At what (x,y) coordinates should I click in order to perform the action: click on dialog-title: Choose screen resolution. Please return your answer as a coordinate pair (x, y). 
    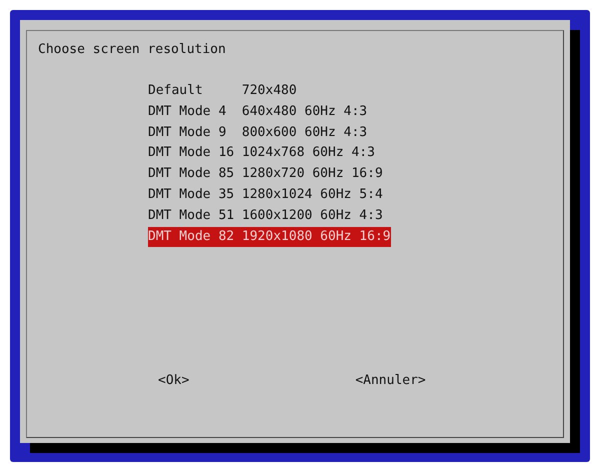
    Looking at the image, I should click on (132, 50).